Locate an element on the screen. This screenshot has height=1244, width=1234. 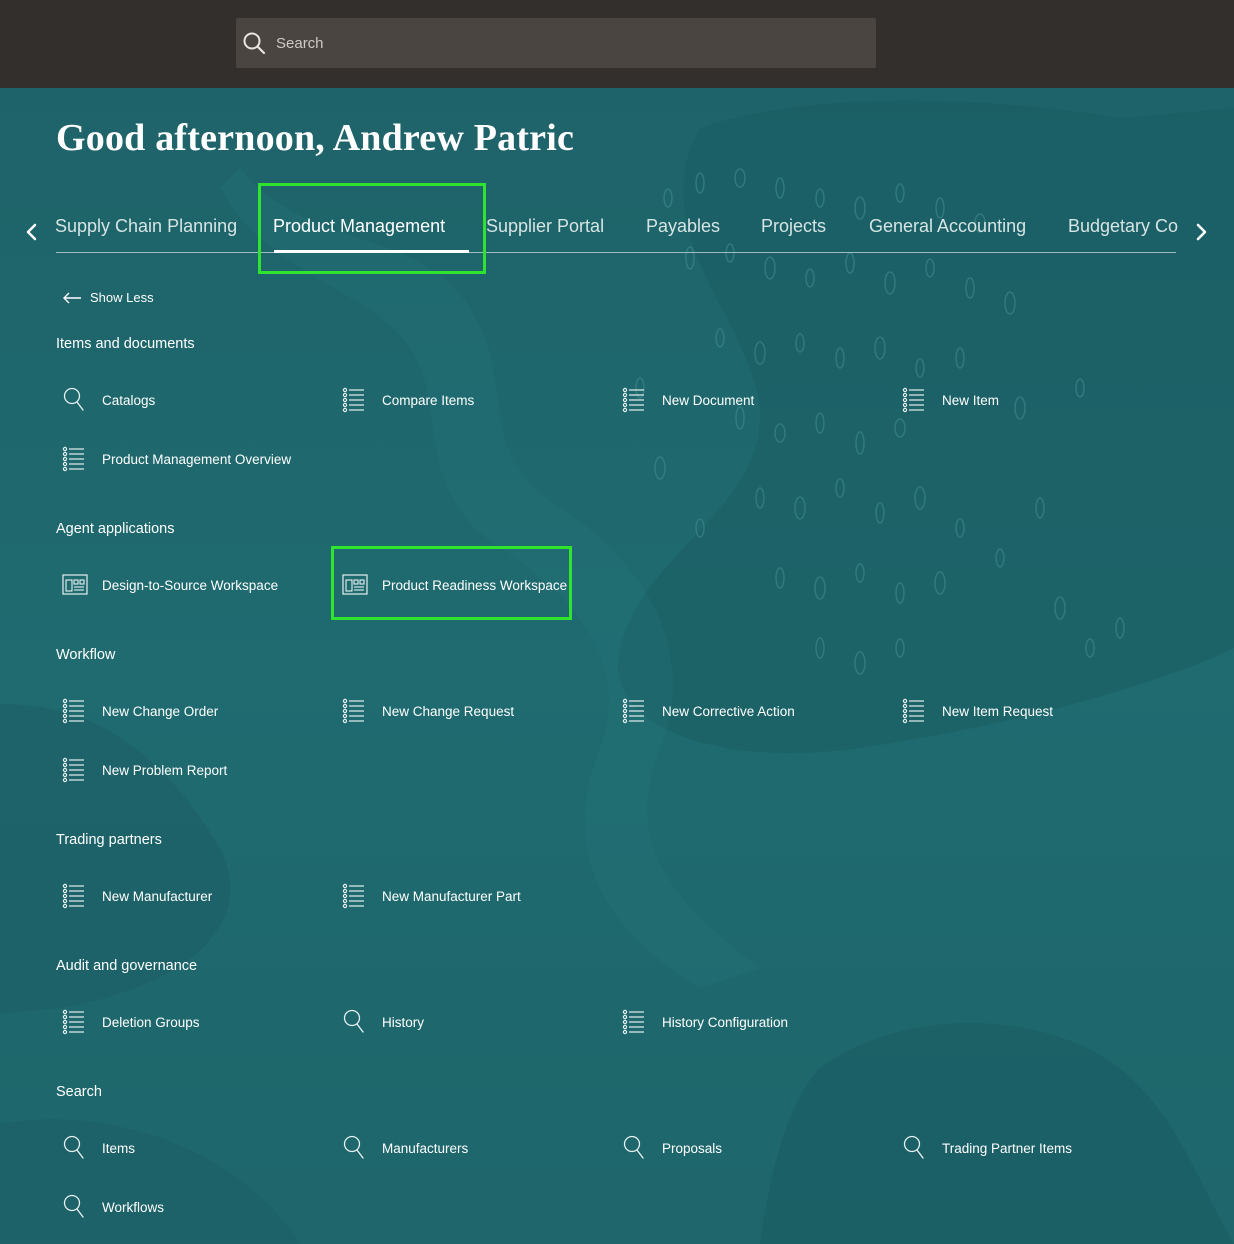
link-label: Trading Partner Items is located at coordinates (1007, 1148).